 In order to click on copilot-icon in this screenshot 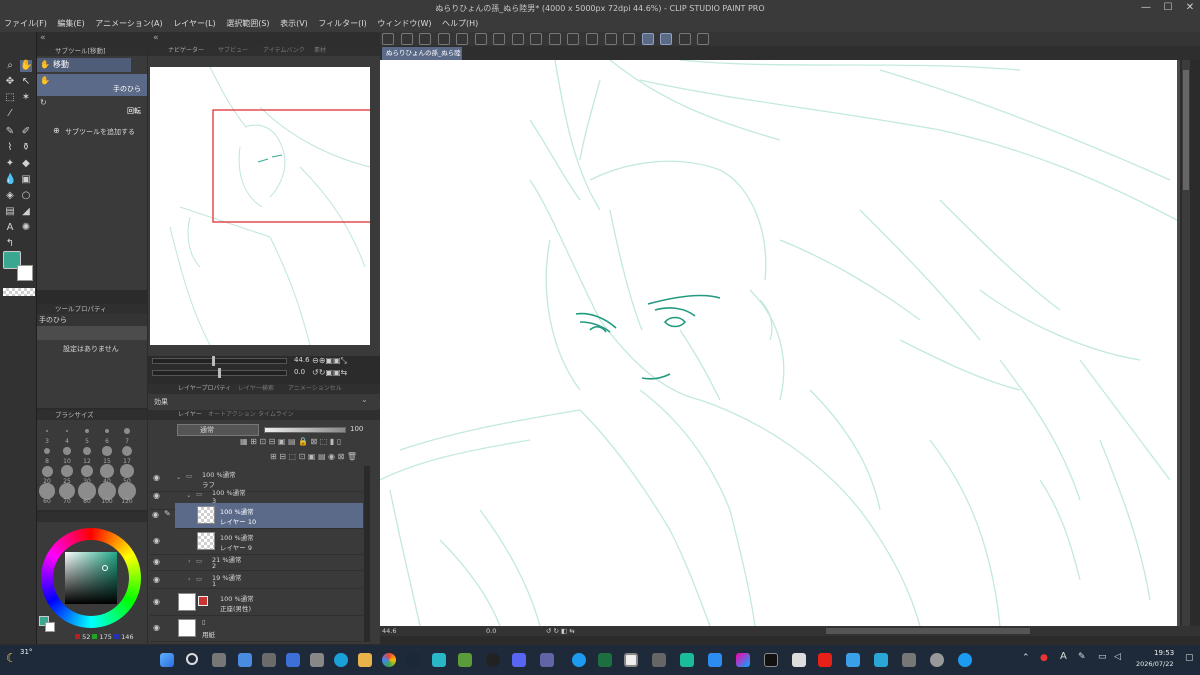, I will do `click(743, 660)`.